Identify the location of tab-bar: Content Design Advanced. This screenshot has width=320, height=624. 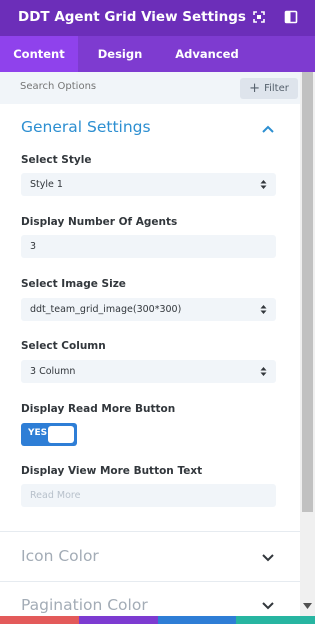
(157, 54).